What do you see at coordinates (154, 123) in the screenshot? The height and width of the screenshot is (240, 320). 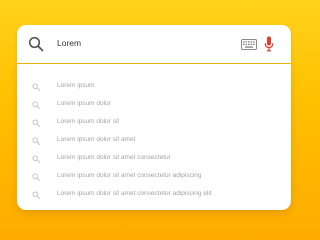 I see `suggestion-item: Lorem ipsum dolor sit` at bounding box center [154, 123].